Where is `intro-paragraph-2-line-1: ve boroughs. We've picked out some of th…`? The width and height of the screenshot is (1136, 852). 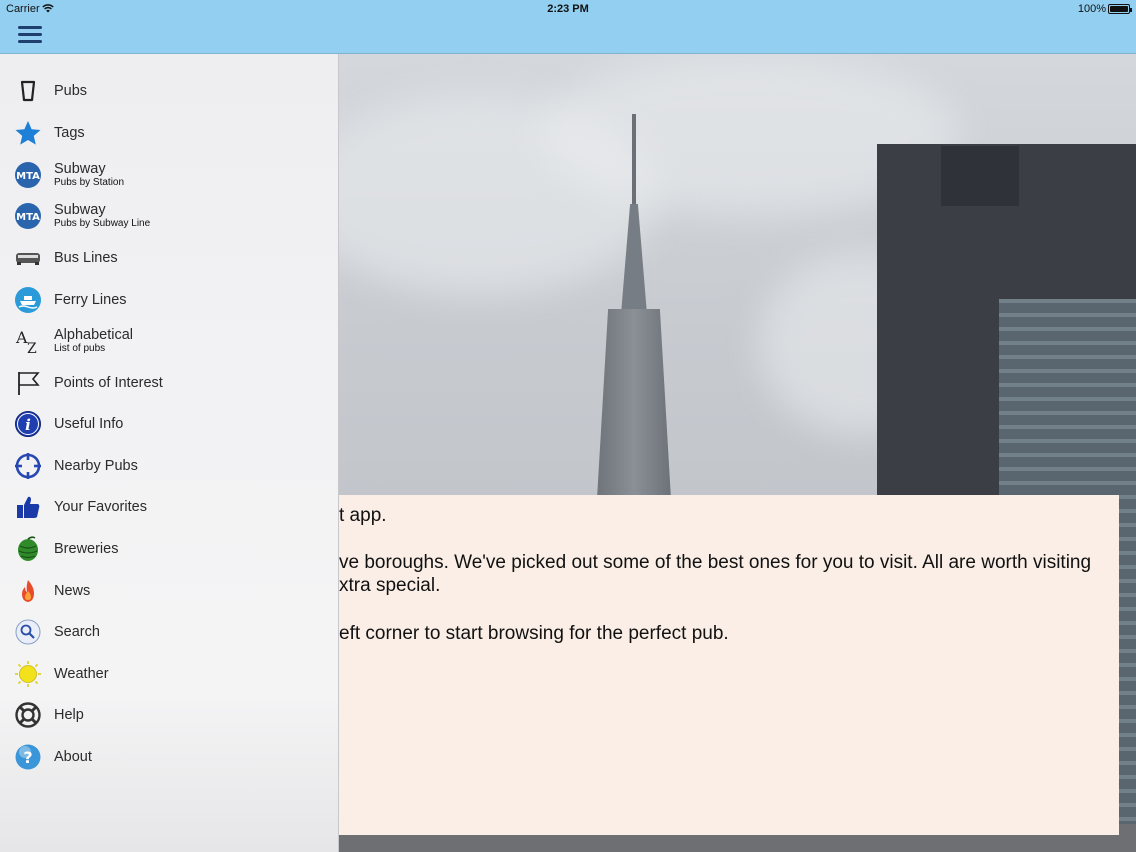
intro-paragraph-2-line-1: ve boroughs. We've picked out some of th… is located at coordinates (715, 562).